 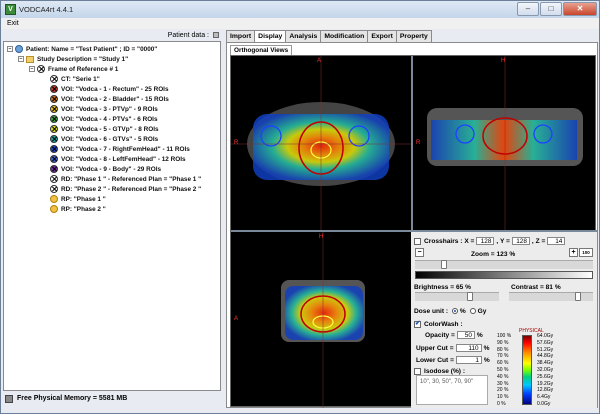 I want to click on legend-gy-label: 57.6Gy, so click(x=545, y=342).